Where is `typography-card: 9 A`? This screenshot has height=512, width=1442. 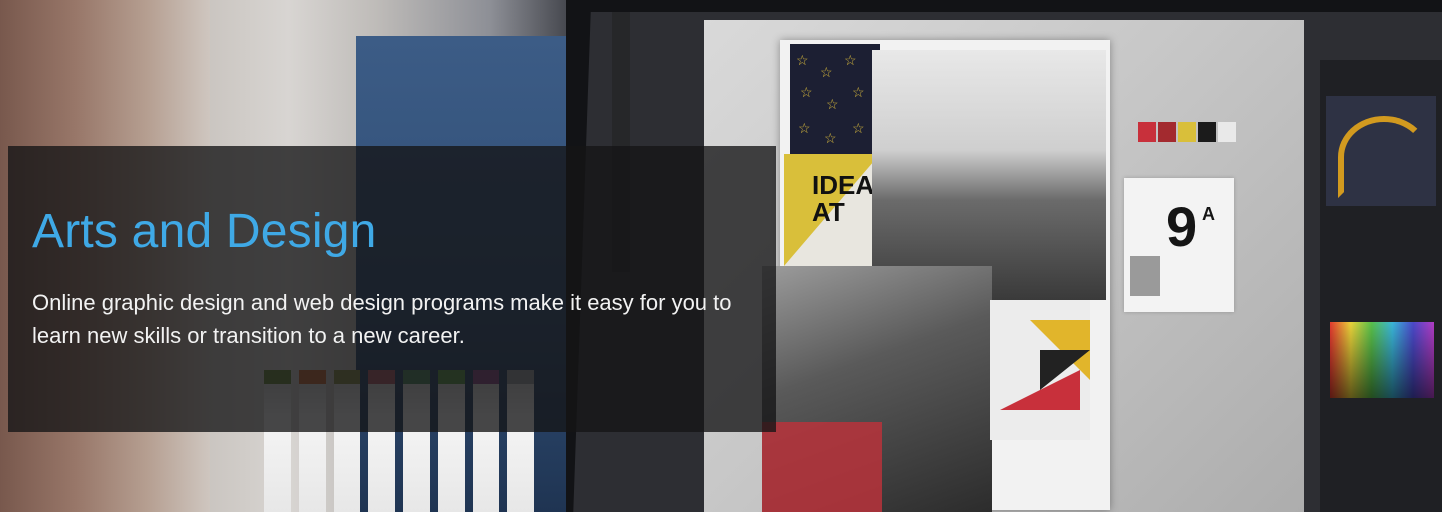
typography-card: 9 A is located at coordinates (1179, 245).